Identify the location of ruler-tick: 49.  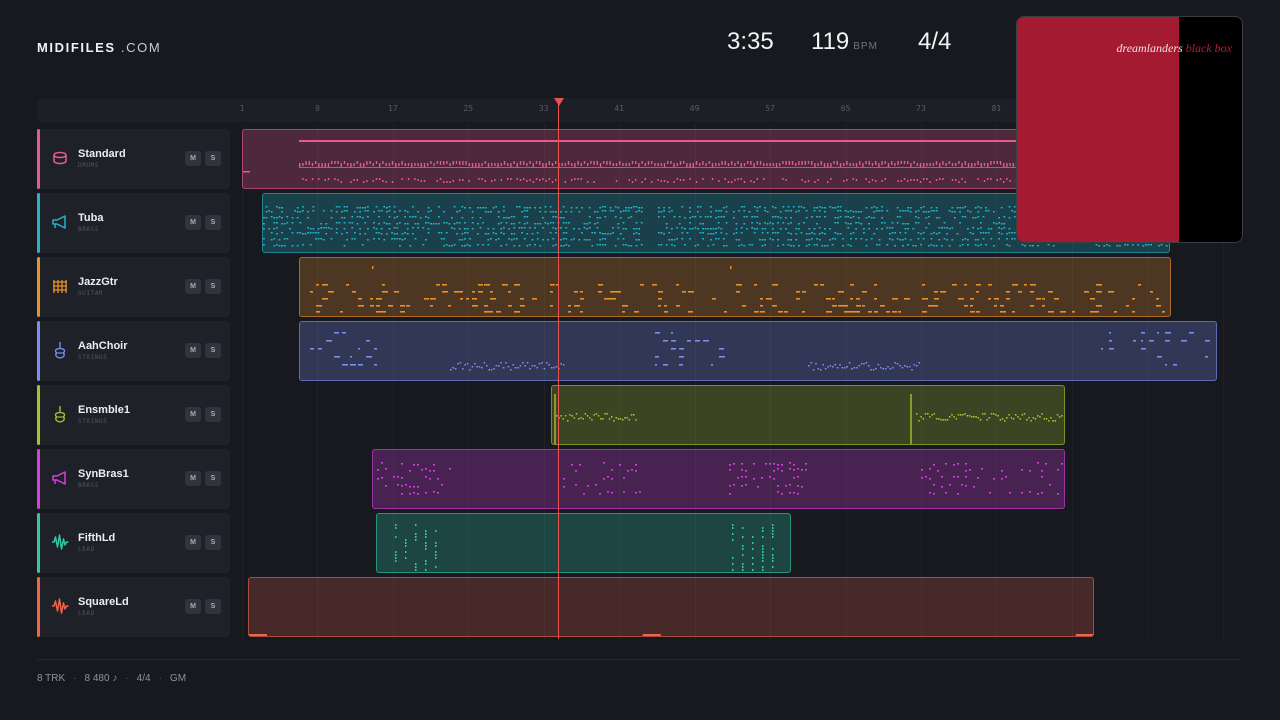
(694, 108).